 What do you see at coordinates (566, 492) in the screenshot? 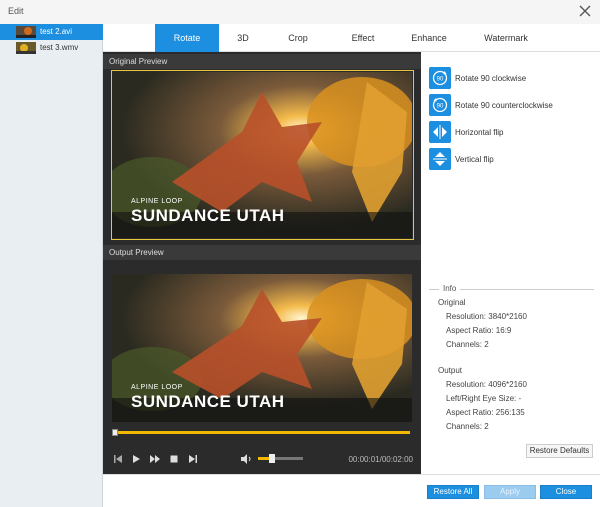
I see `close-button: Close` at bounding box center [566, 492].